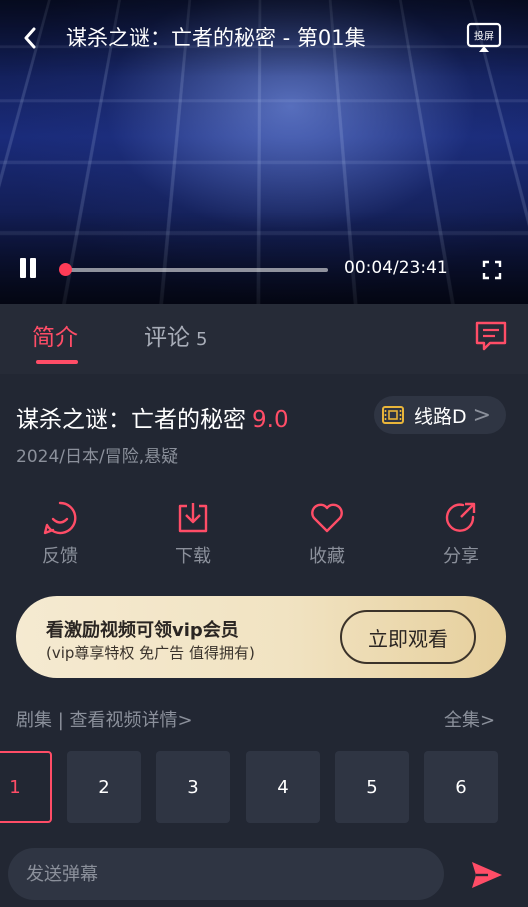 The image size is (528, 907). Describe the element at coordinates (216, 37) in the screenshot. I see `video-title: 谋杀之谜：亡者的秘密 - 第01集` at that location.